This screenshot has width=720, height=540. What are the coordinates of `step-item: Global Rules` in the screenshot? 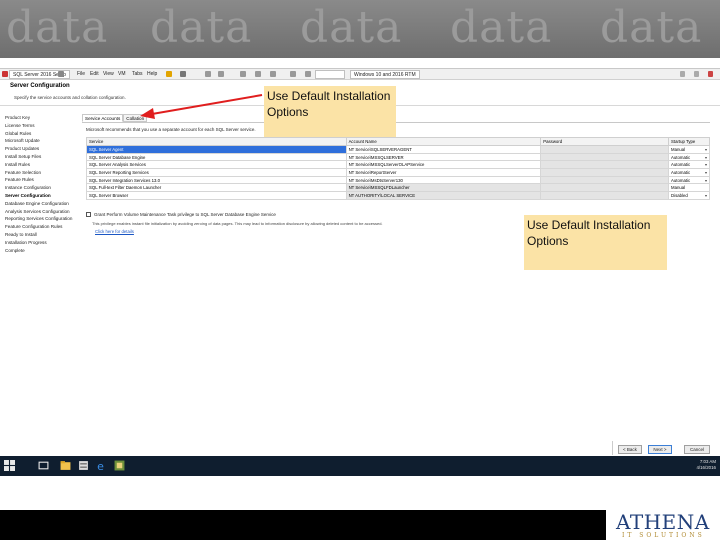 It's located at (38, 134).